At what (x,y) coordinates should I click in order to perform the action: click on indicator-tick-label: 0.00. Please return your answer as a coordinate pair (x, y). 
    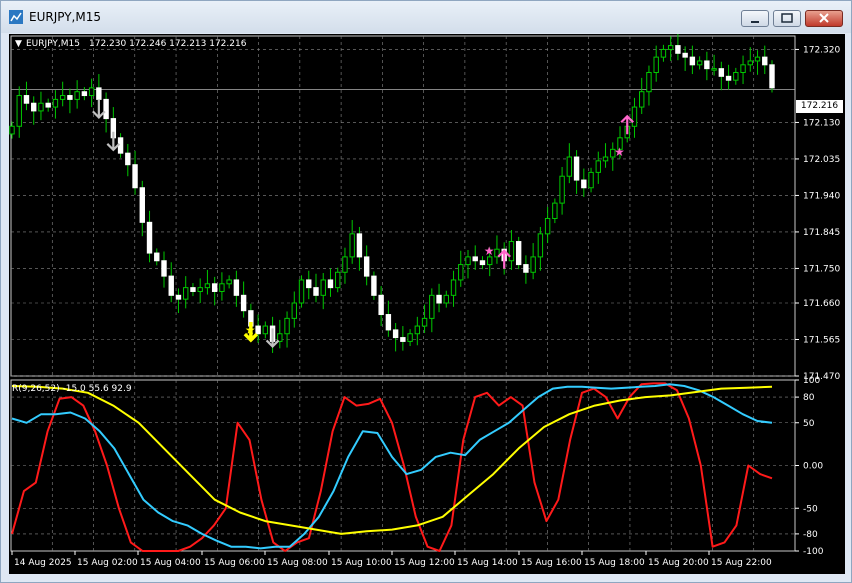
    Looking at the image, I should click on (813, 467).